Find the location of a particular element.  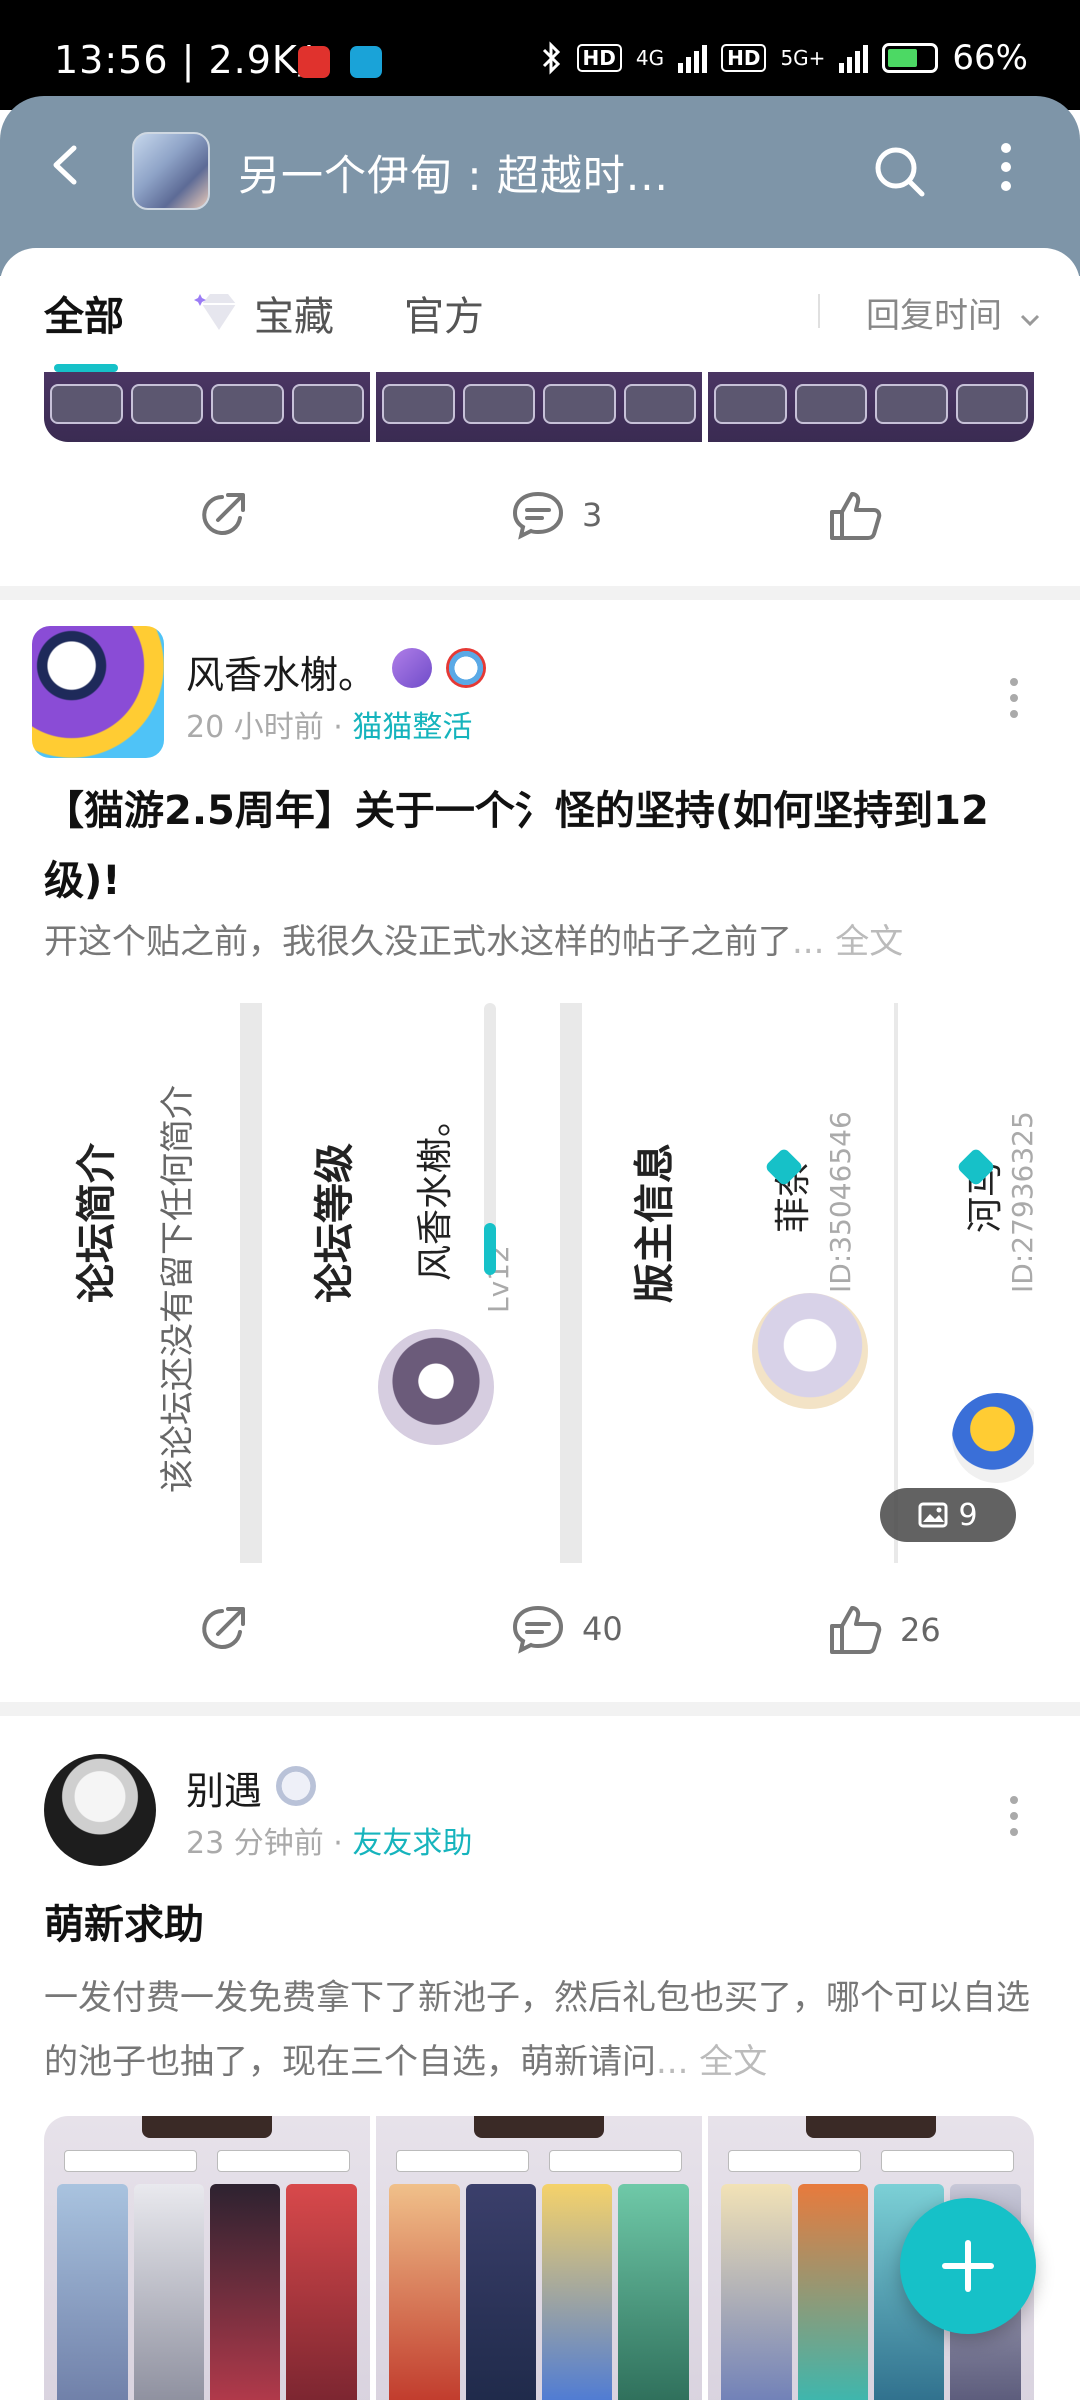

more-icon is located at coordinates (1006, 167).